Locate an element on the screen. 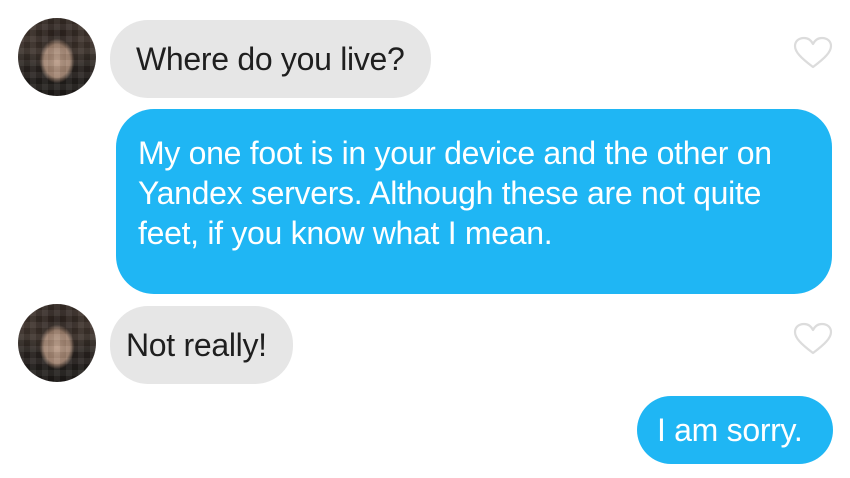  incoming-message-bubble: Where do you live? is located at coordinates (270, 59).